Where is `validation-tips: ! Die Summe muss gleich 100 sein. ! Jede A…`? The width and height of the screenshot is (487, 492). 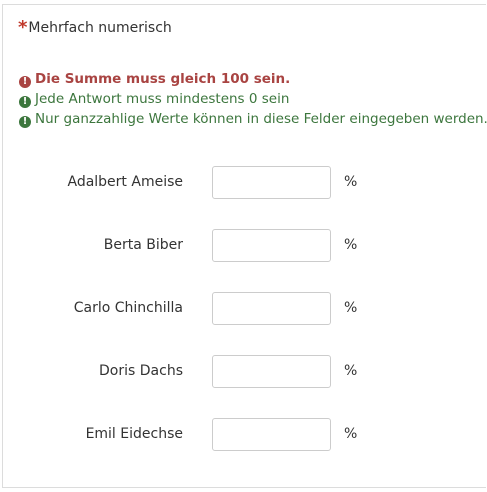 validation-tips: ! Die Summe muss gleich 100 sein. ! Jede A… is located at coordinates (253, 99).